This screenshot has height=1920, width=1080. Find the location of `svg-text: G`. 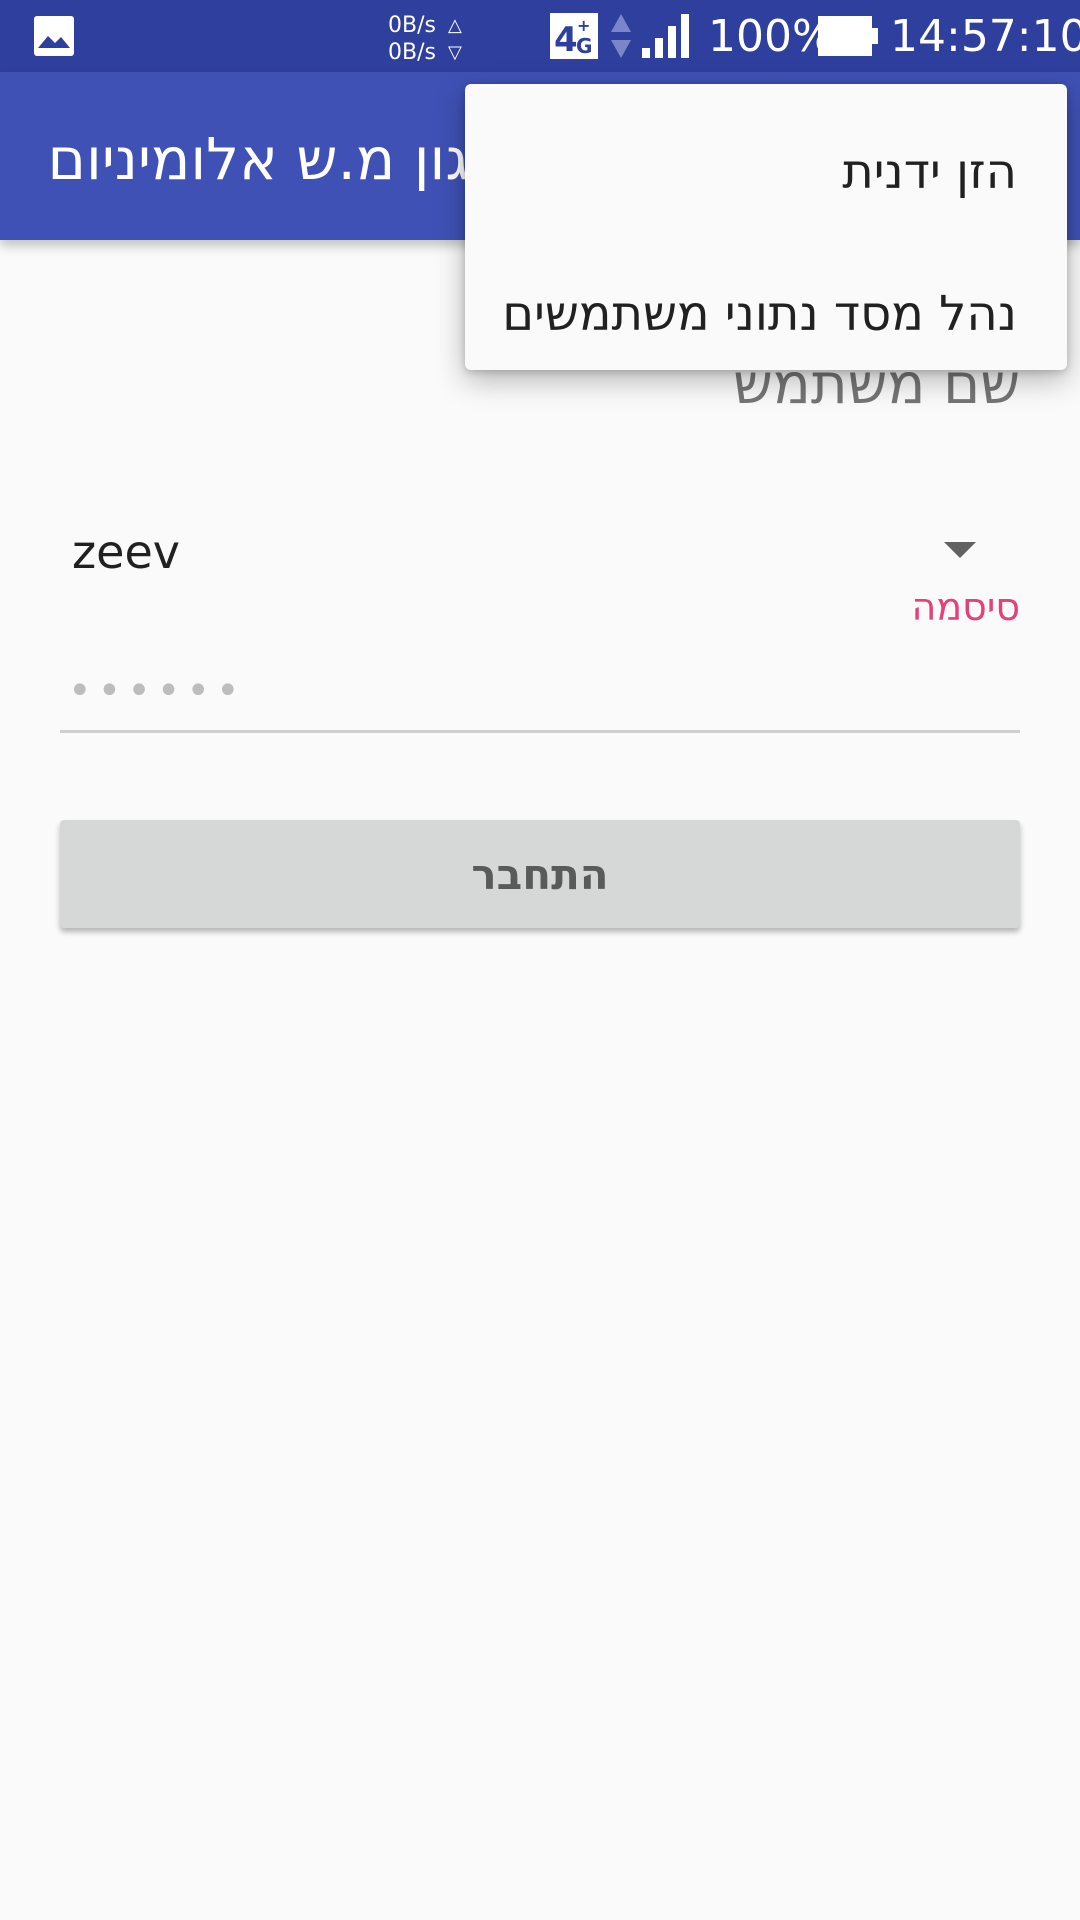

svg-text: G is located at coordinates (584, 46).